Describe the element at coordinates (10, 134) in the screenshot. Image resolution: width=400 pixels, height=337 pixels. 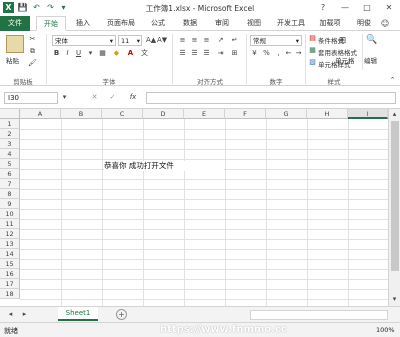
I see `row-header: 2` at that location.